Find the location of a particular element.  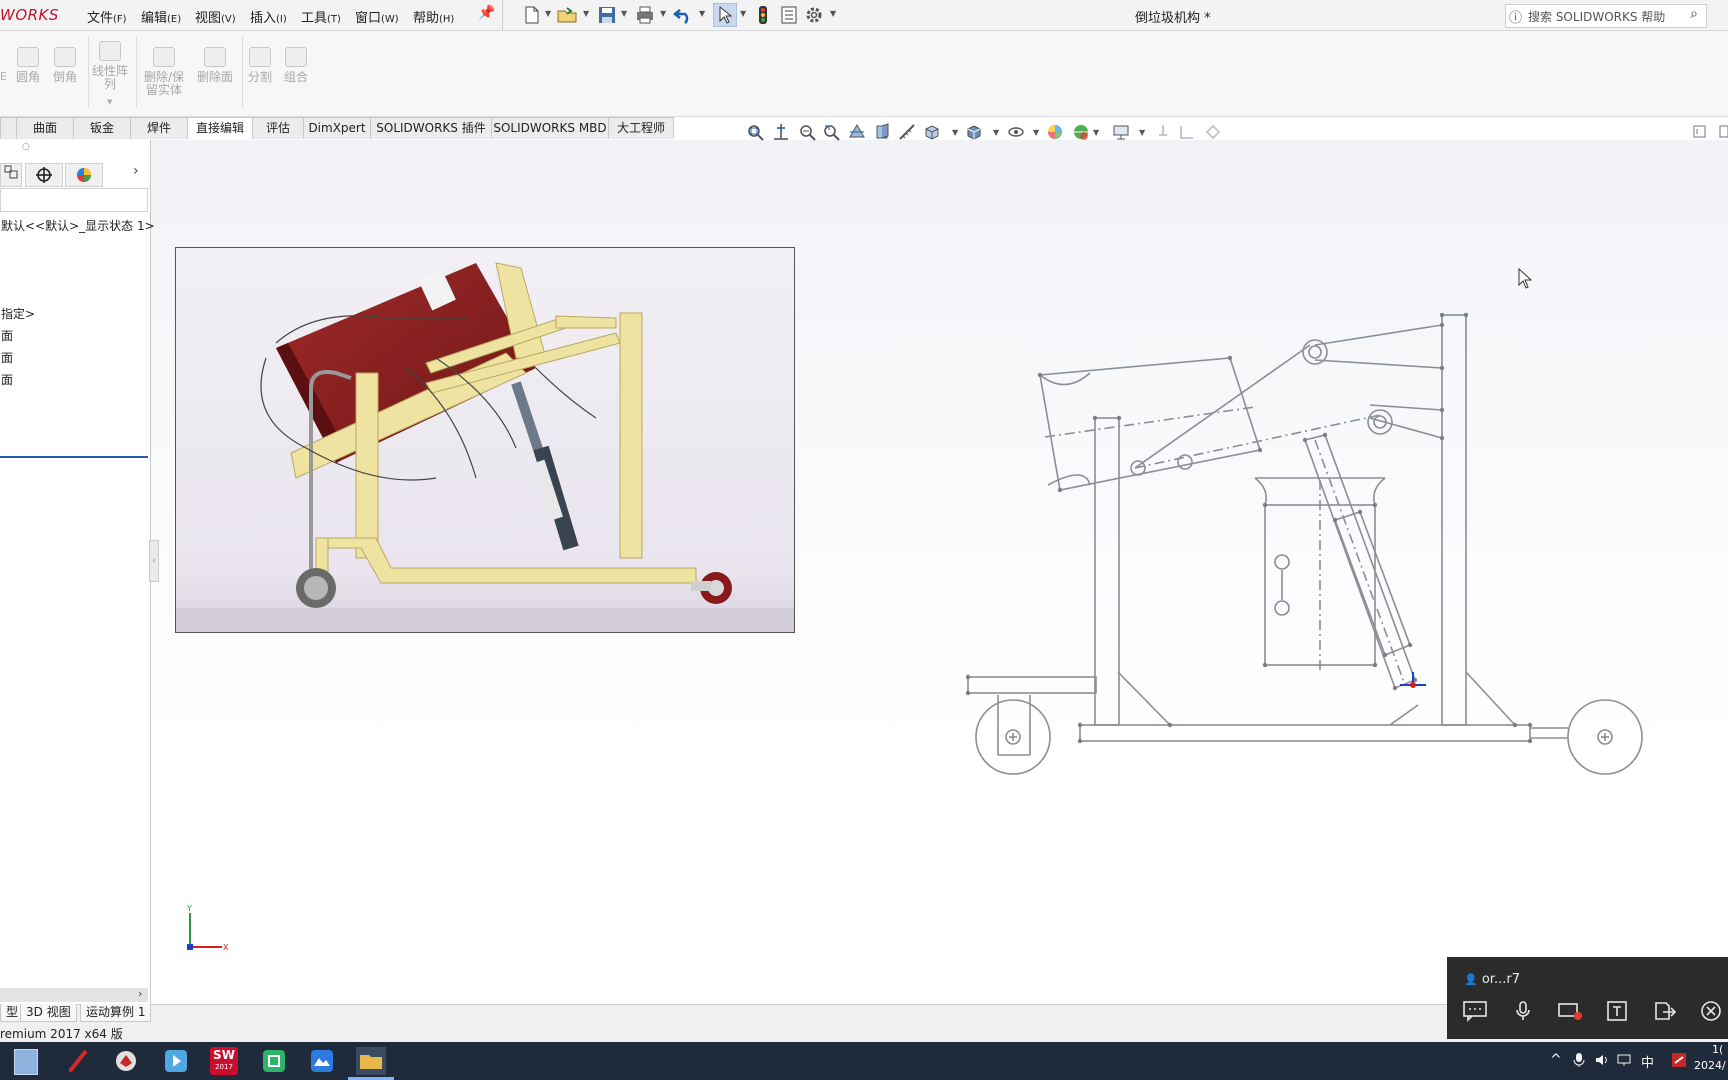

tree-item-material: 指定> is located at coordinates (18, 313).